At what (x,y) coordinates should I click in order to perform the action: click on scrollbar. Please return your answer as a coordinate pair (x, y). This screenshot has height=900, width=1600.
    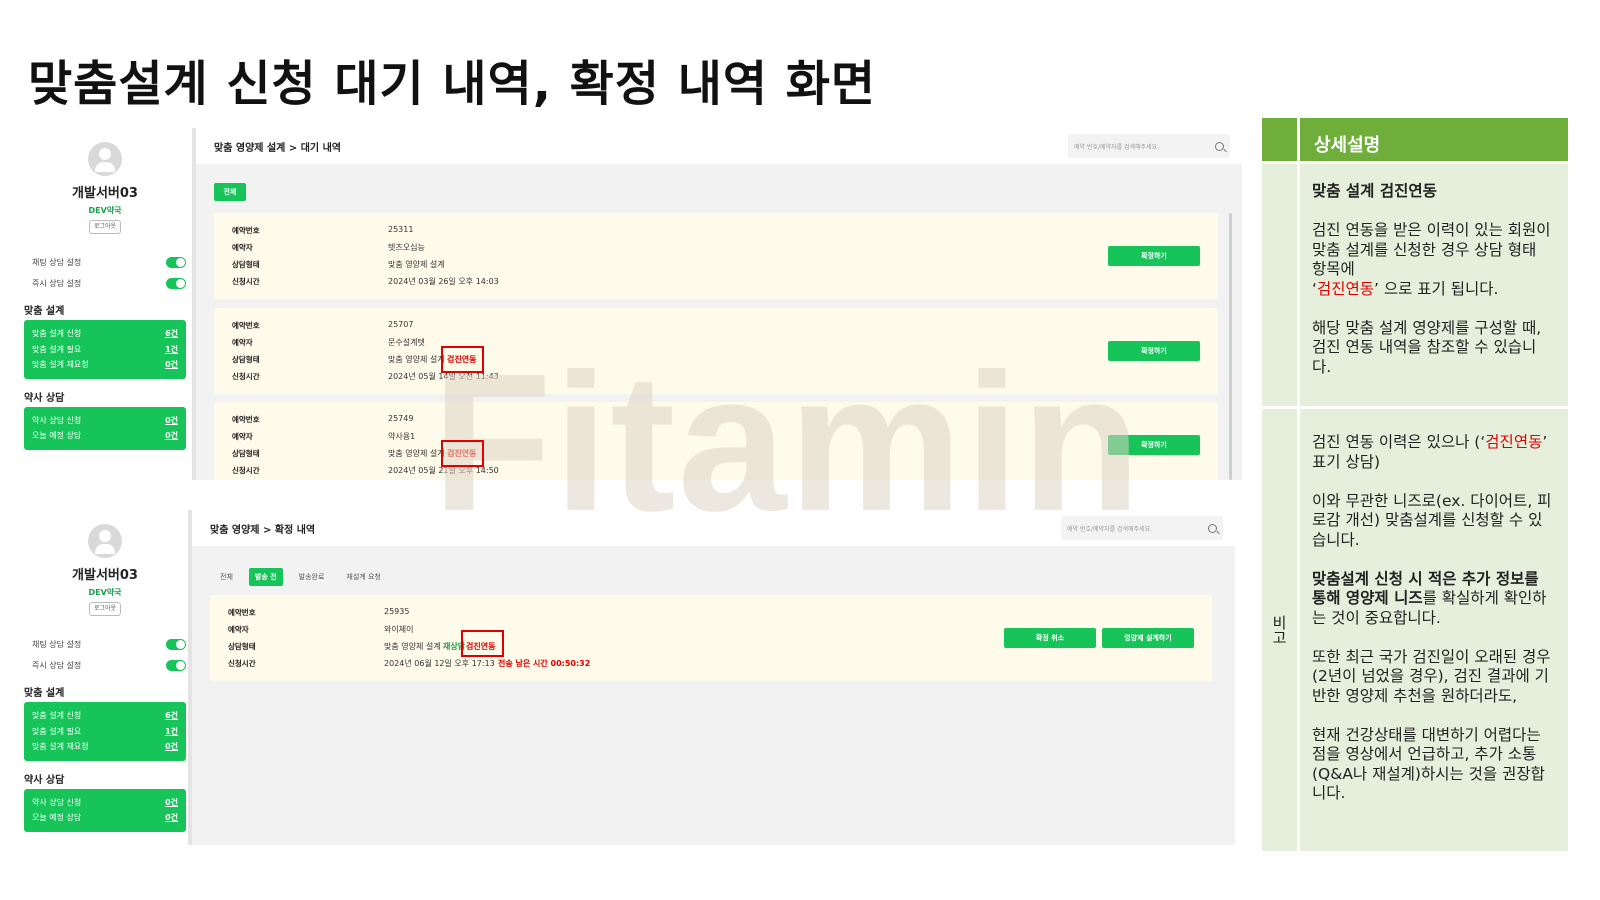
    Looking at the image, I should click on (1230, 346).